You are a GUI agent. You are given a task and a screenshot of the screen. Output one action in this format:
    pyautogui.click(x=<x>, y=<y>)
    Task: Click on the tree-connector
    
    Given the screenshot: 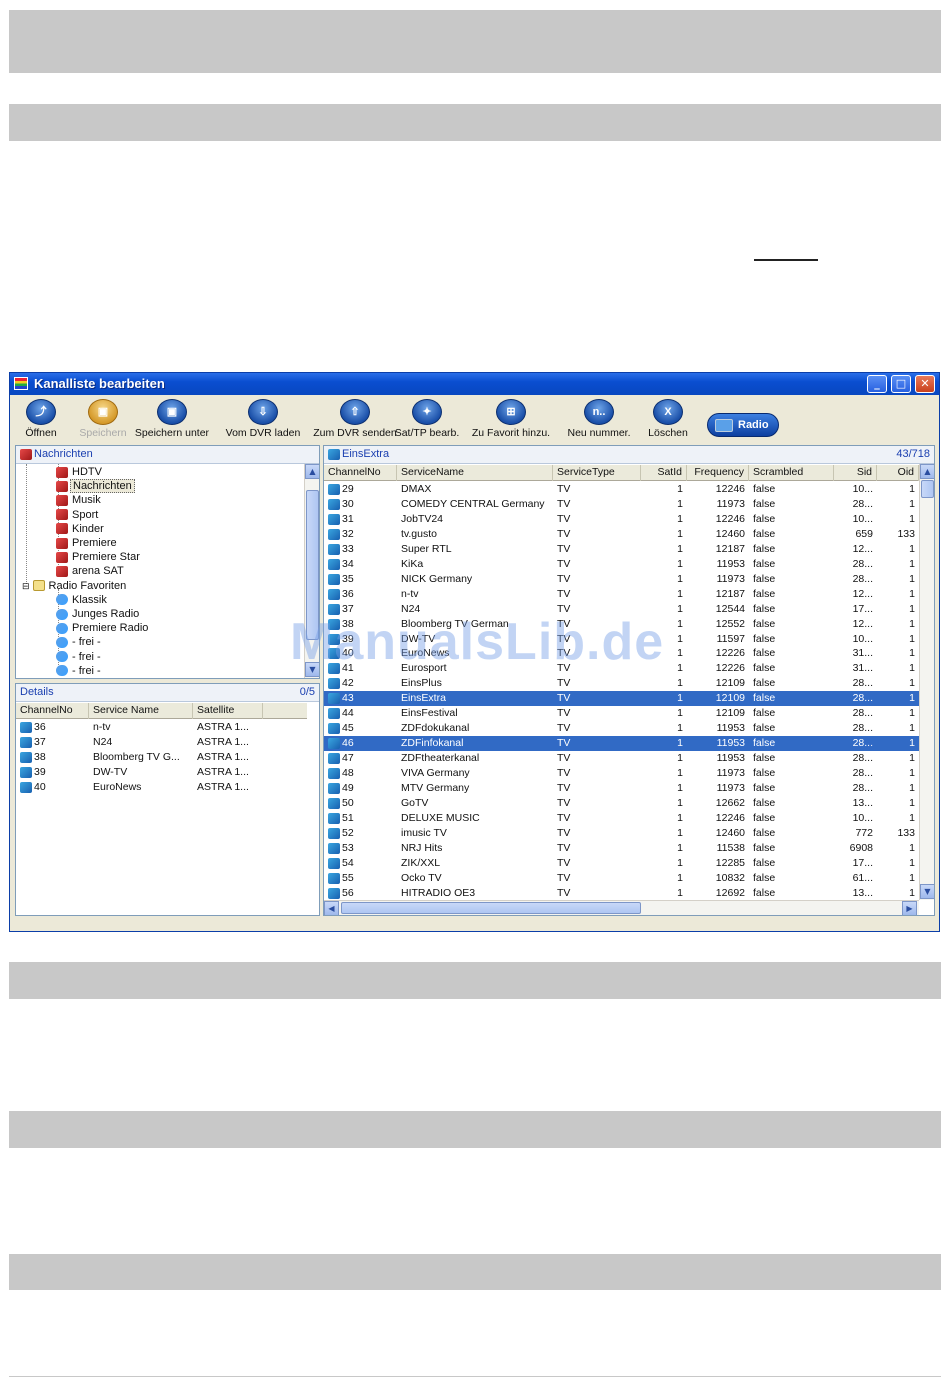 What is the action you would take?
    pyautogui.click(x=26, y=524)
    